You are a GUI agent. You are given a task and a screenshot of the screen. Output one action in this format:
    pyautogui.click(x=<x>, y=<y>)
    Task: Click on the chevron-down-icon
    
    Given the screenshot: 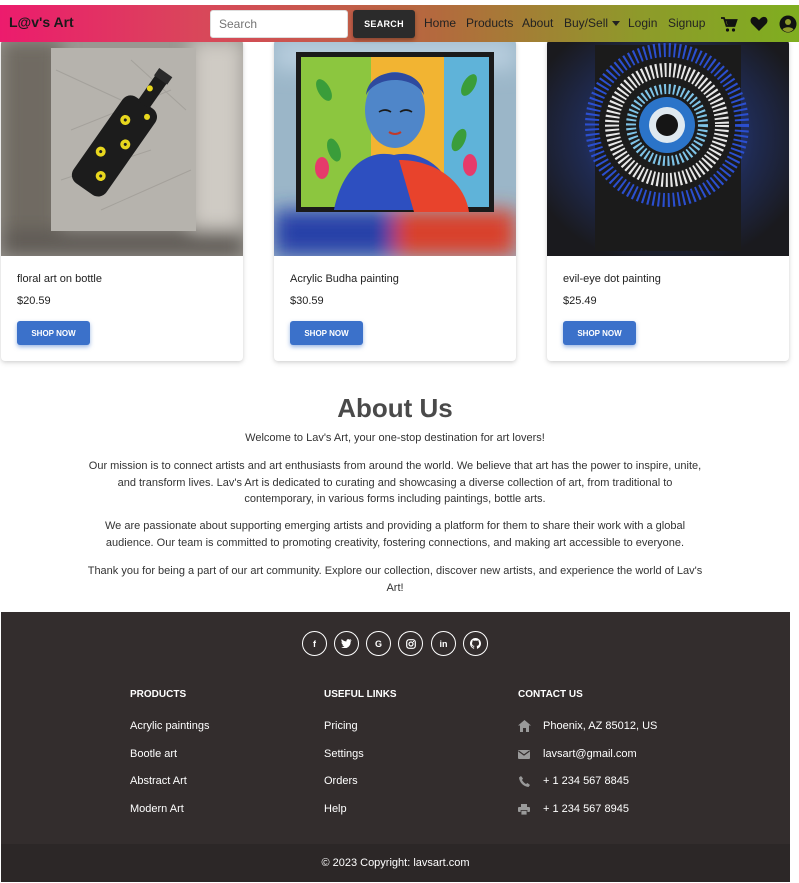 What is the action you would take?
    pyautogui.click(x=616, y=24)
    